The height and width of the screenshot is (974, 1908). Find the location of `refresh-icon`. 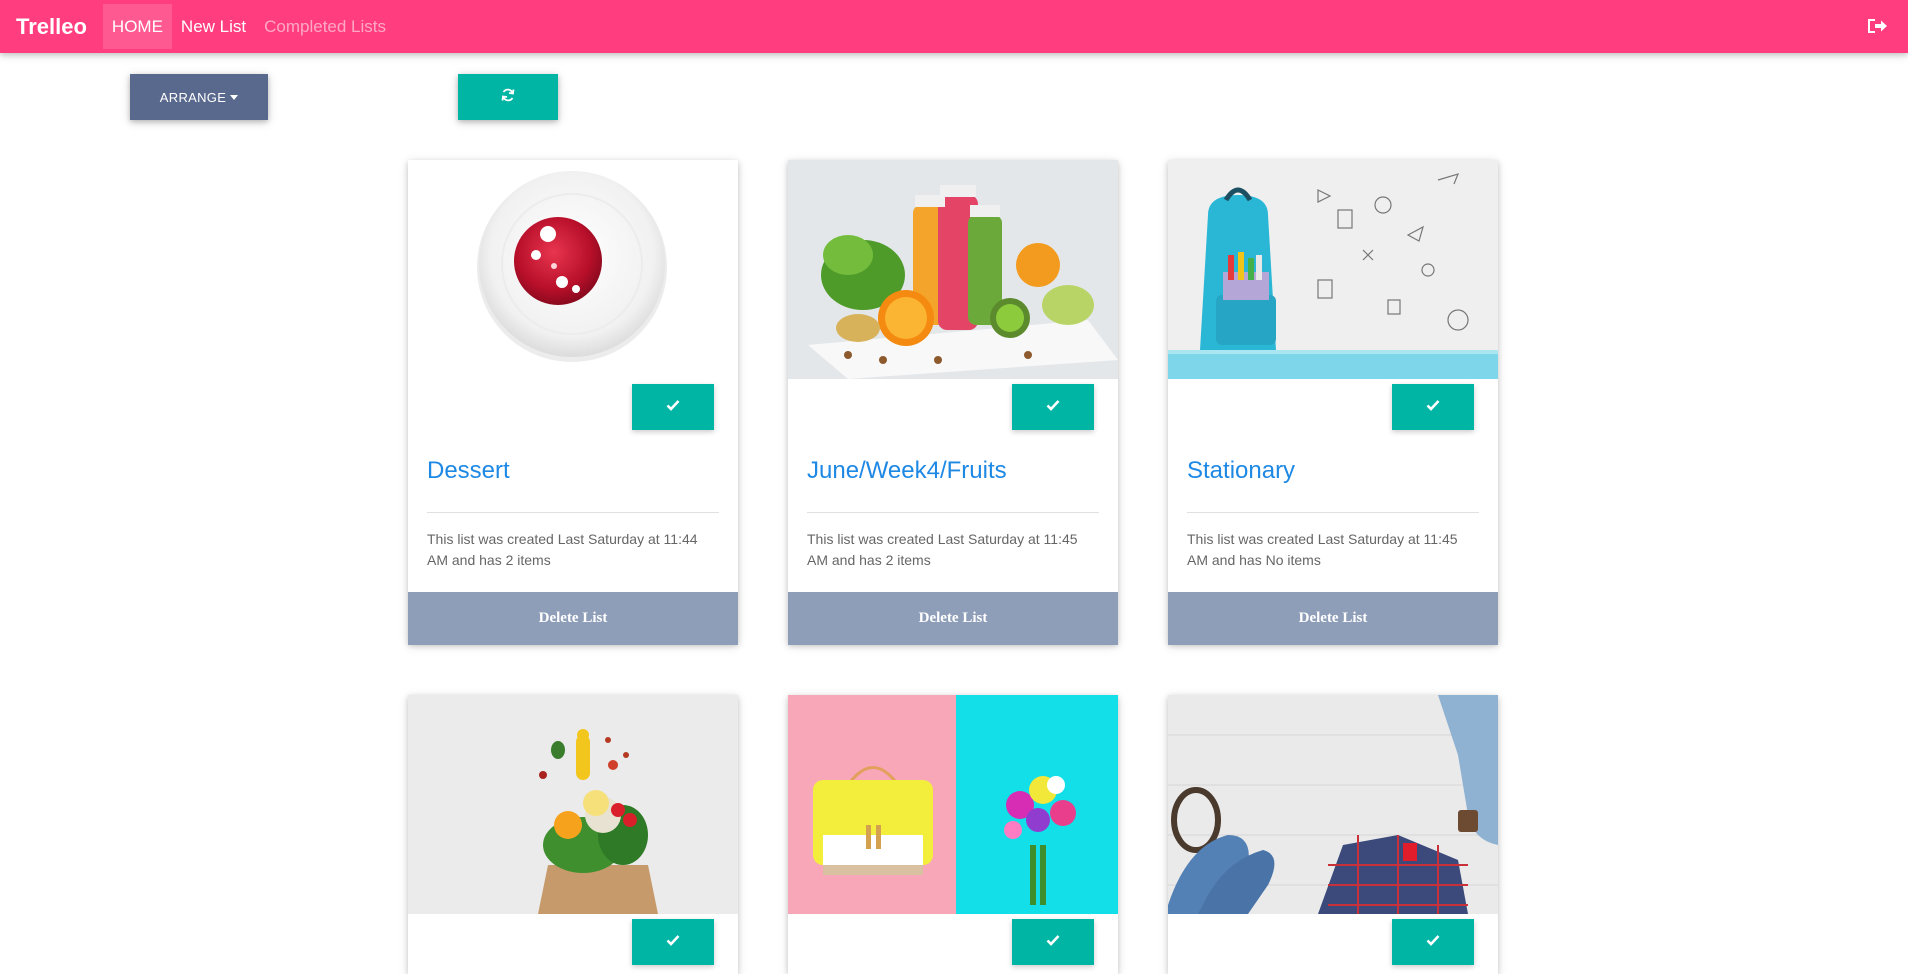

refresh-icon is located at coordinates (508, 97).